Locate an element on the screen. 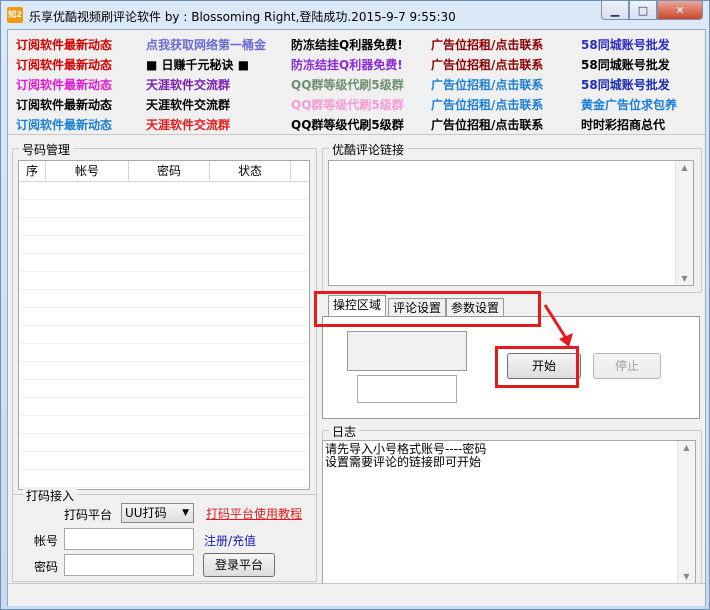  log-scrollbar: ▲ ▼ is located at coordinates (686, 512).